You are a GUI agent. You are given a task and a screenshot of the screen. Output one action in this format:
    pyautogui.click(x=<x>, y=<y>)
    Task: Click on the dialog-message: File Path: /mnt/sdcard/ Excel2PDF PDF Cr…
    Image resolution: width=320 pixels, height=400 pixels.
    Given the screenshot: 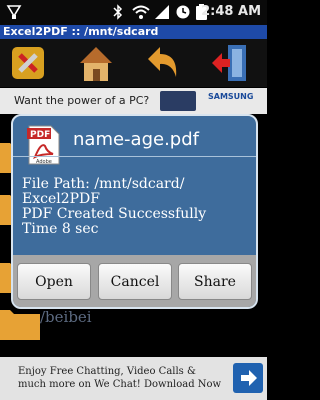 What is the action you would take?
    pyautogui.click(x=137, y=207)
    